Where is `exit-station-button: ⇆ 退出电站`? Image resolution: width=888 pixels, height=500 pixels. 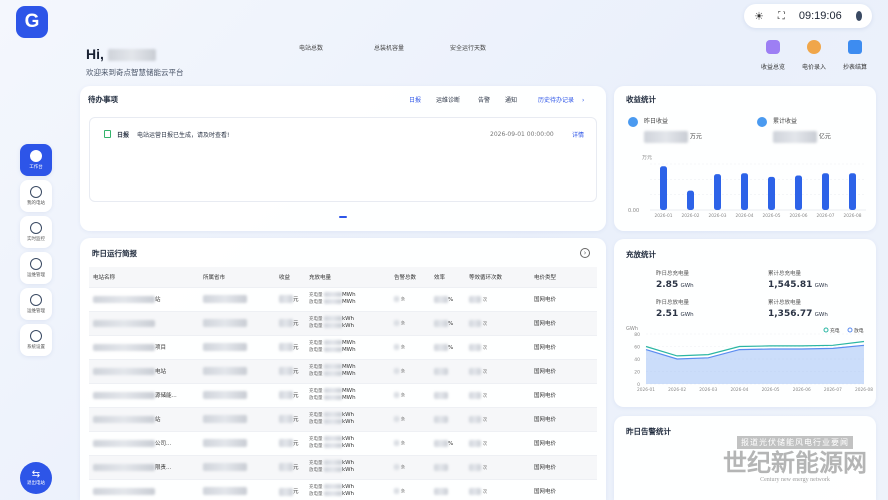
exit-station-button: ⇆ 退出电站 is located at coordinates (36, 478).